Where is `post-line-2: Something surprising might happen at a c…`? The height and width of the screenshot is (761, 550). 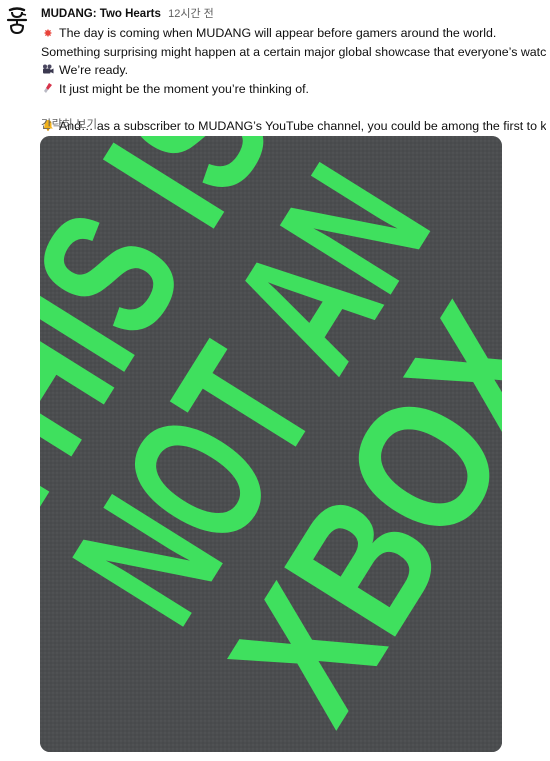 post-line-2: Something surprising might happen at a c… is located at coordinates (293, 51).